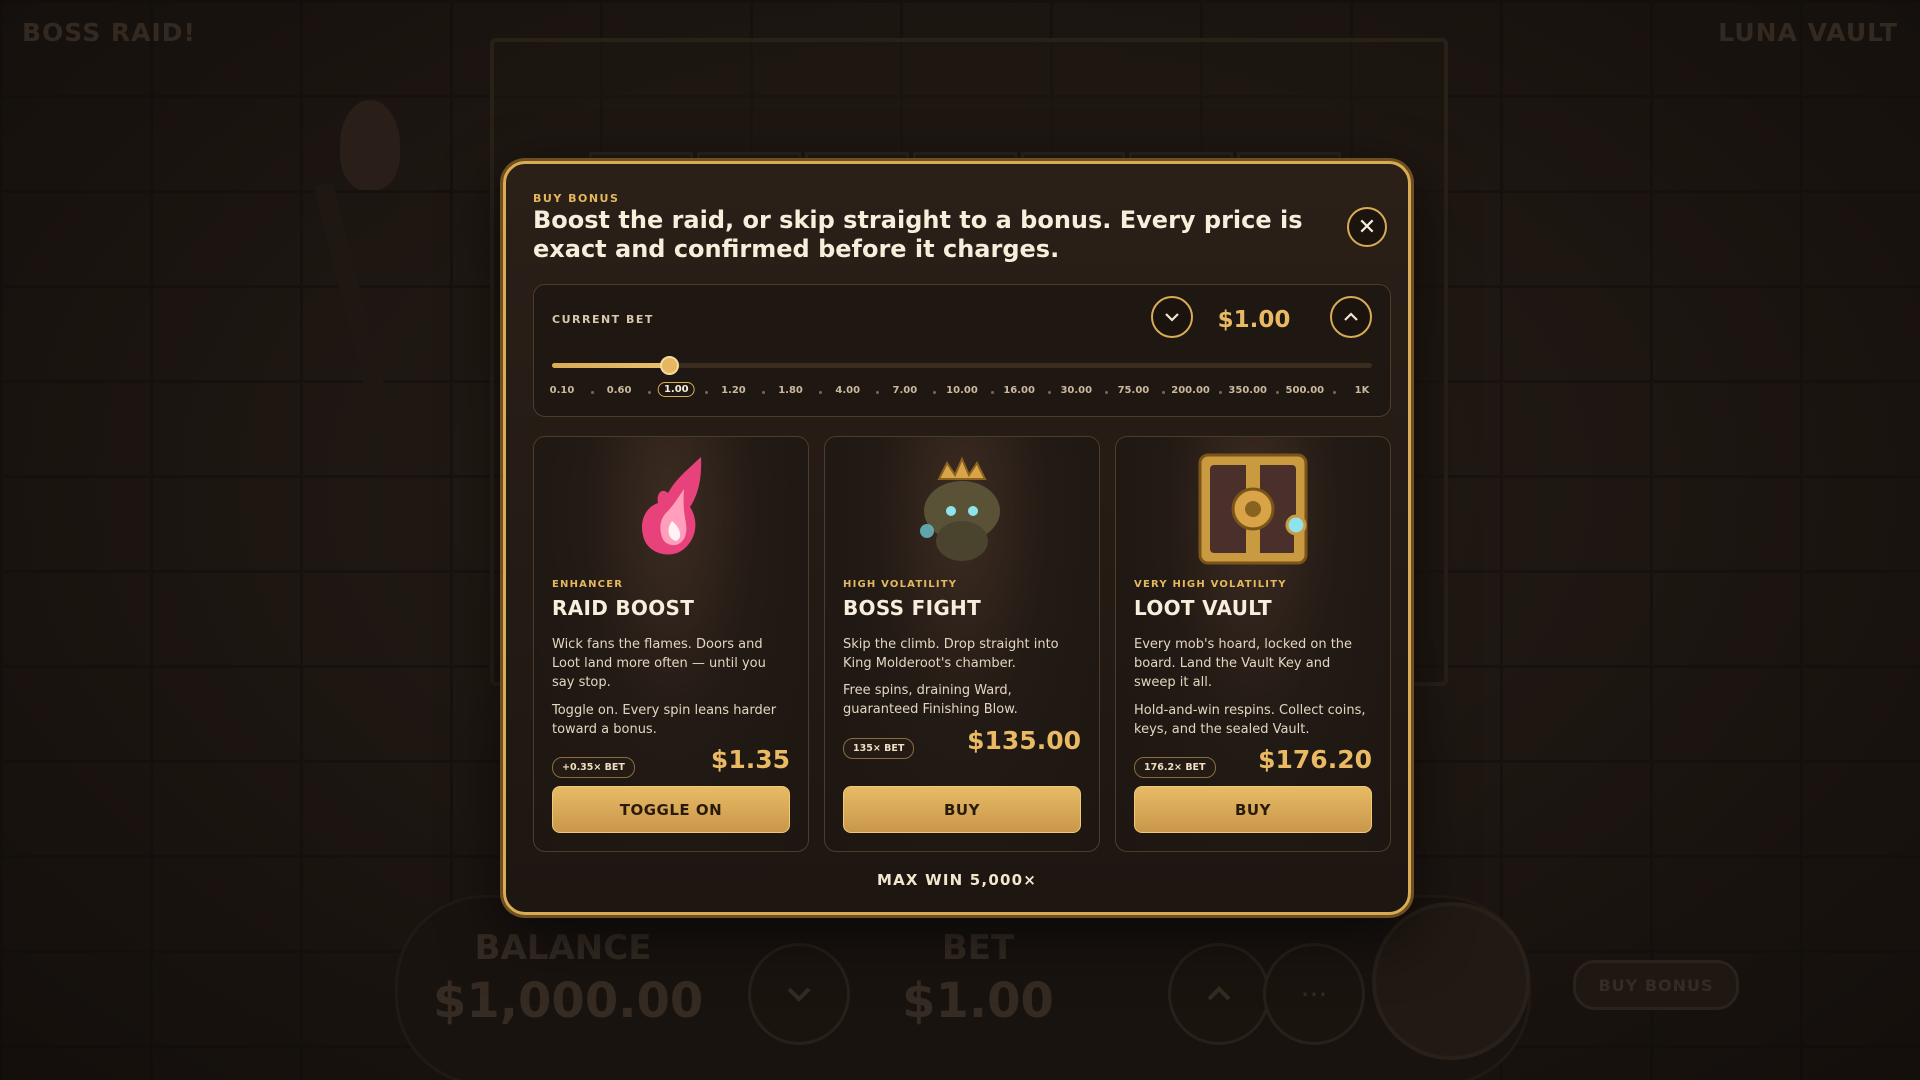 The image size is (1920, 1080). I want to click on vault-chest-icon, so click(1253, 509).